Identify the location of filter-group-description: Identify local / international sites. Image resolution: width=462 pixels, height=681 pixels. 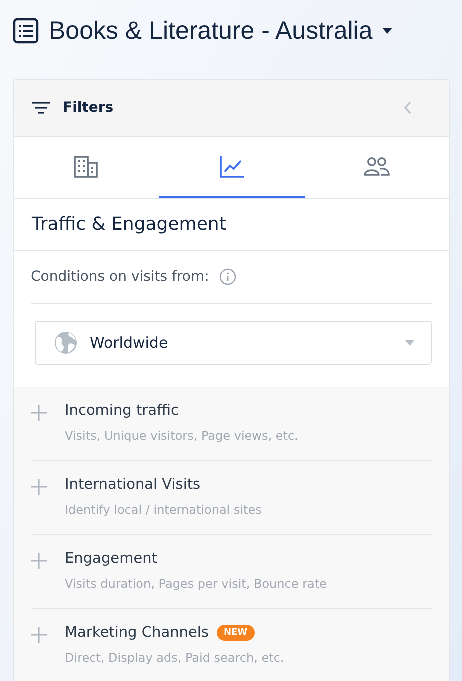
(163, 510).